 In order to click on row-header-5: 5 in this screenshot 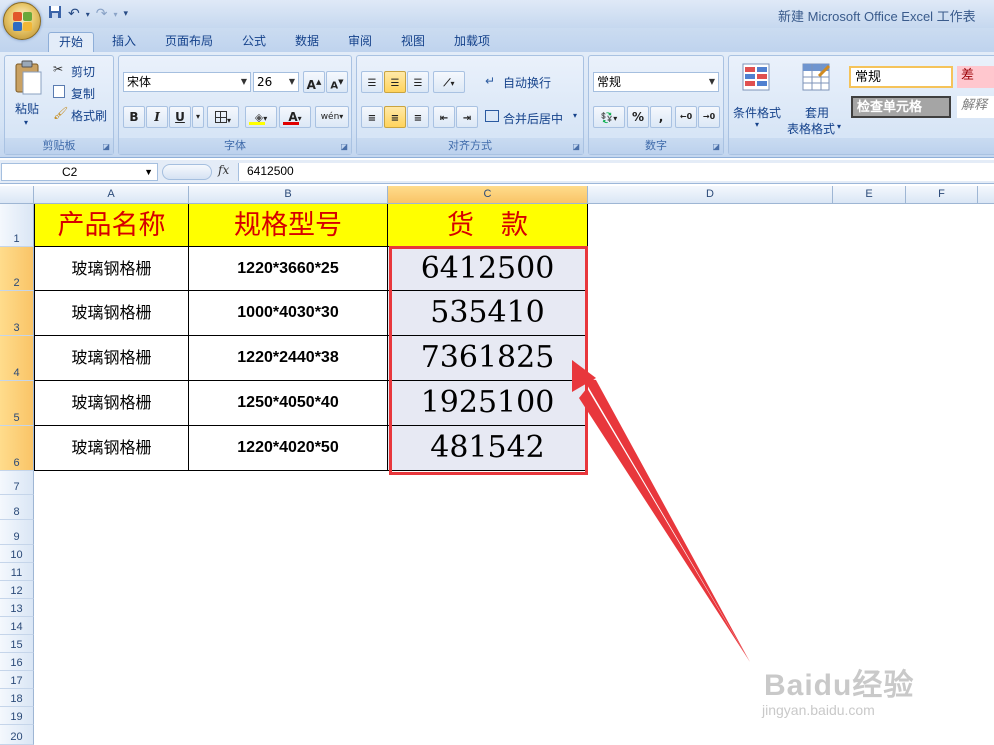, I will do `click(17, 403)`.